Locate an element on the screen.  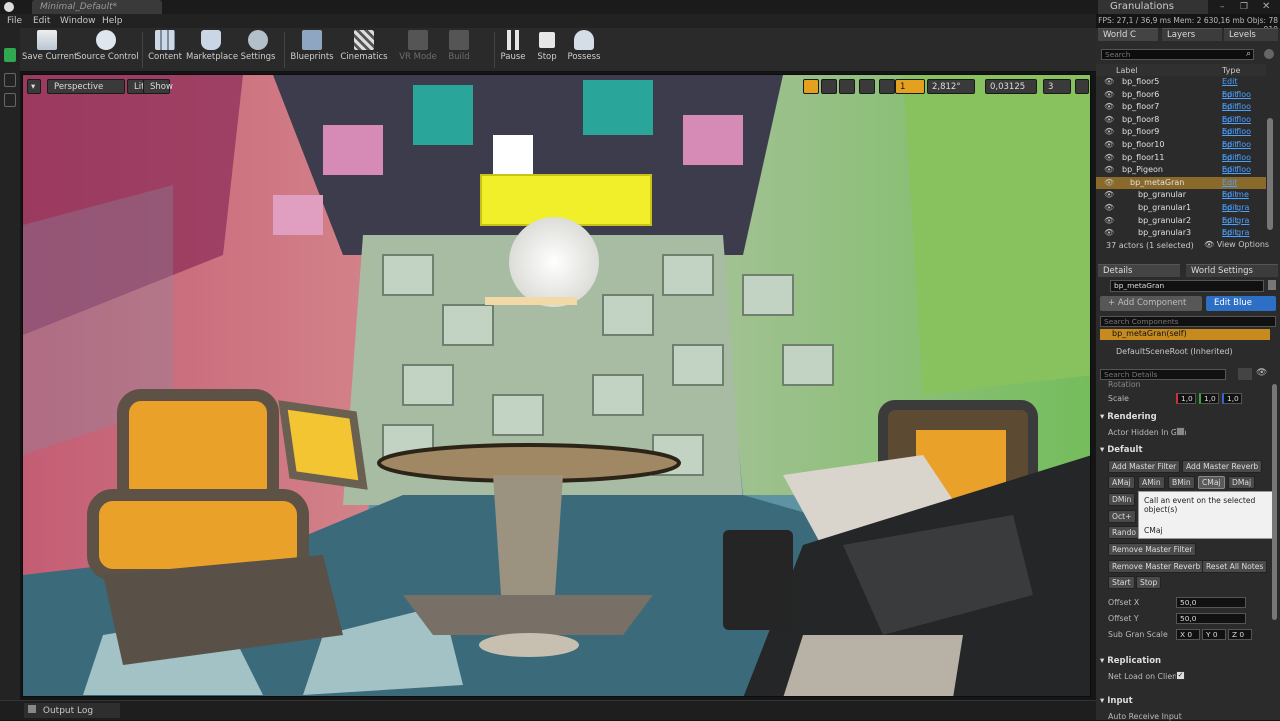
maximize-button: ❐ is located at coordinates (1246, 7).